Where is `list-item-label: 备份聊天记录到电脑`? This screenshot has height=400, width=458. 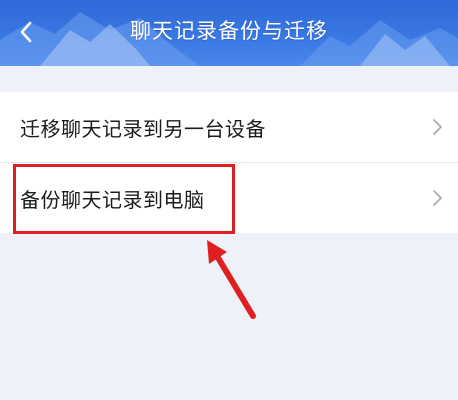
list-item-label: 备份聊天记录到电脑 is located at coordinates (112, 199).